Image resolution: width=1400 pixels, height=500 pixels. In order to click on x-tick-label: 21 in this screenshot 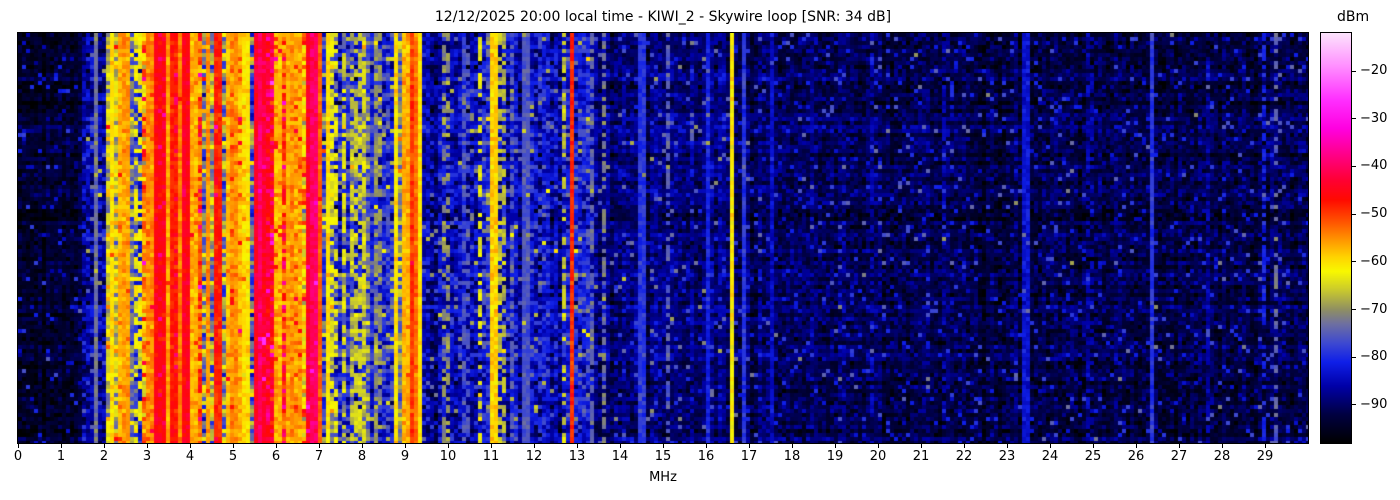, I will do `click(921, 456)`.